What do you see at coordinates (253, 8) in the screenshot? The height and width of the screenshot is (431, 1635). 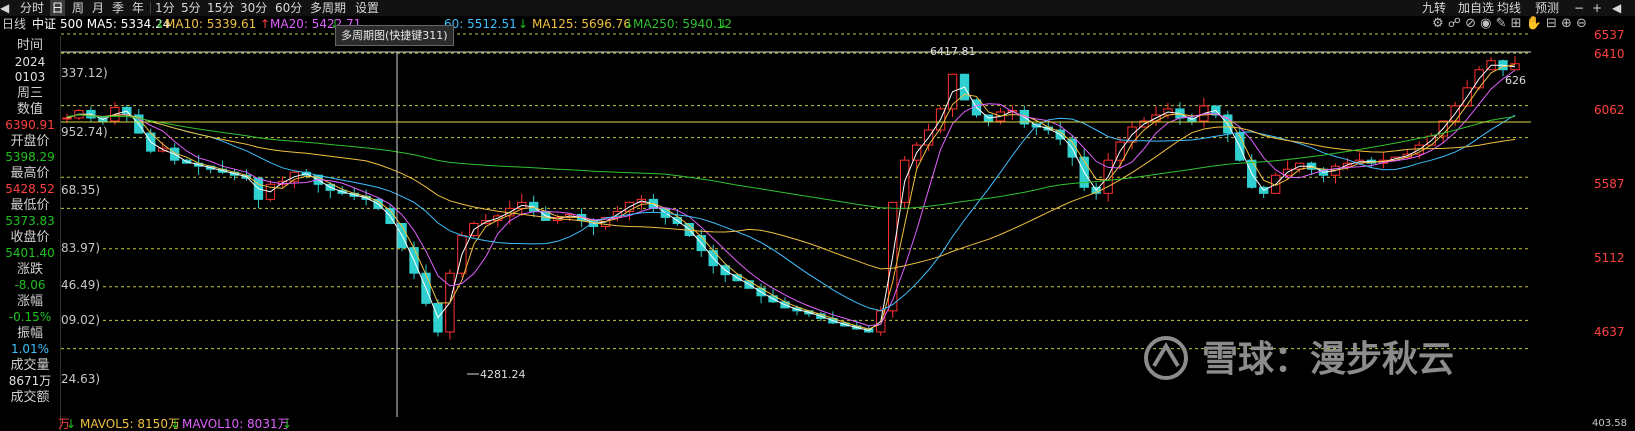 I see `tab-30min: 30分` at bounding box center [253, 8].